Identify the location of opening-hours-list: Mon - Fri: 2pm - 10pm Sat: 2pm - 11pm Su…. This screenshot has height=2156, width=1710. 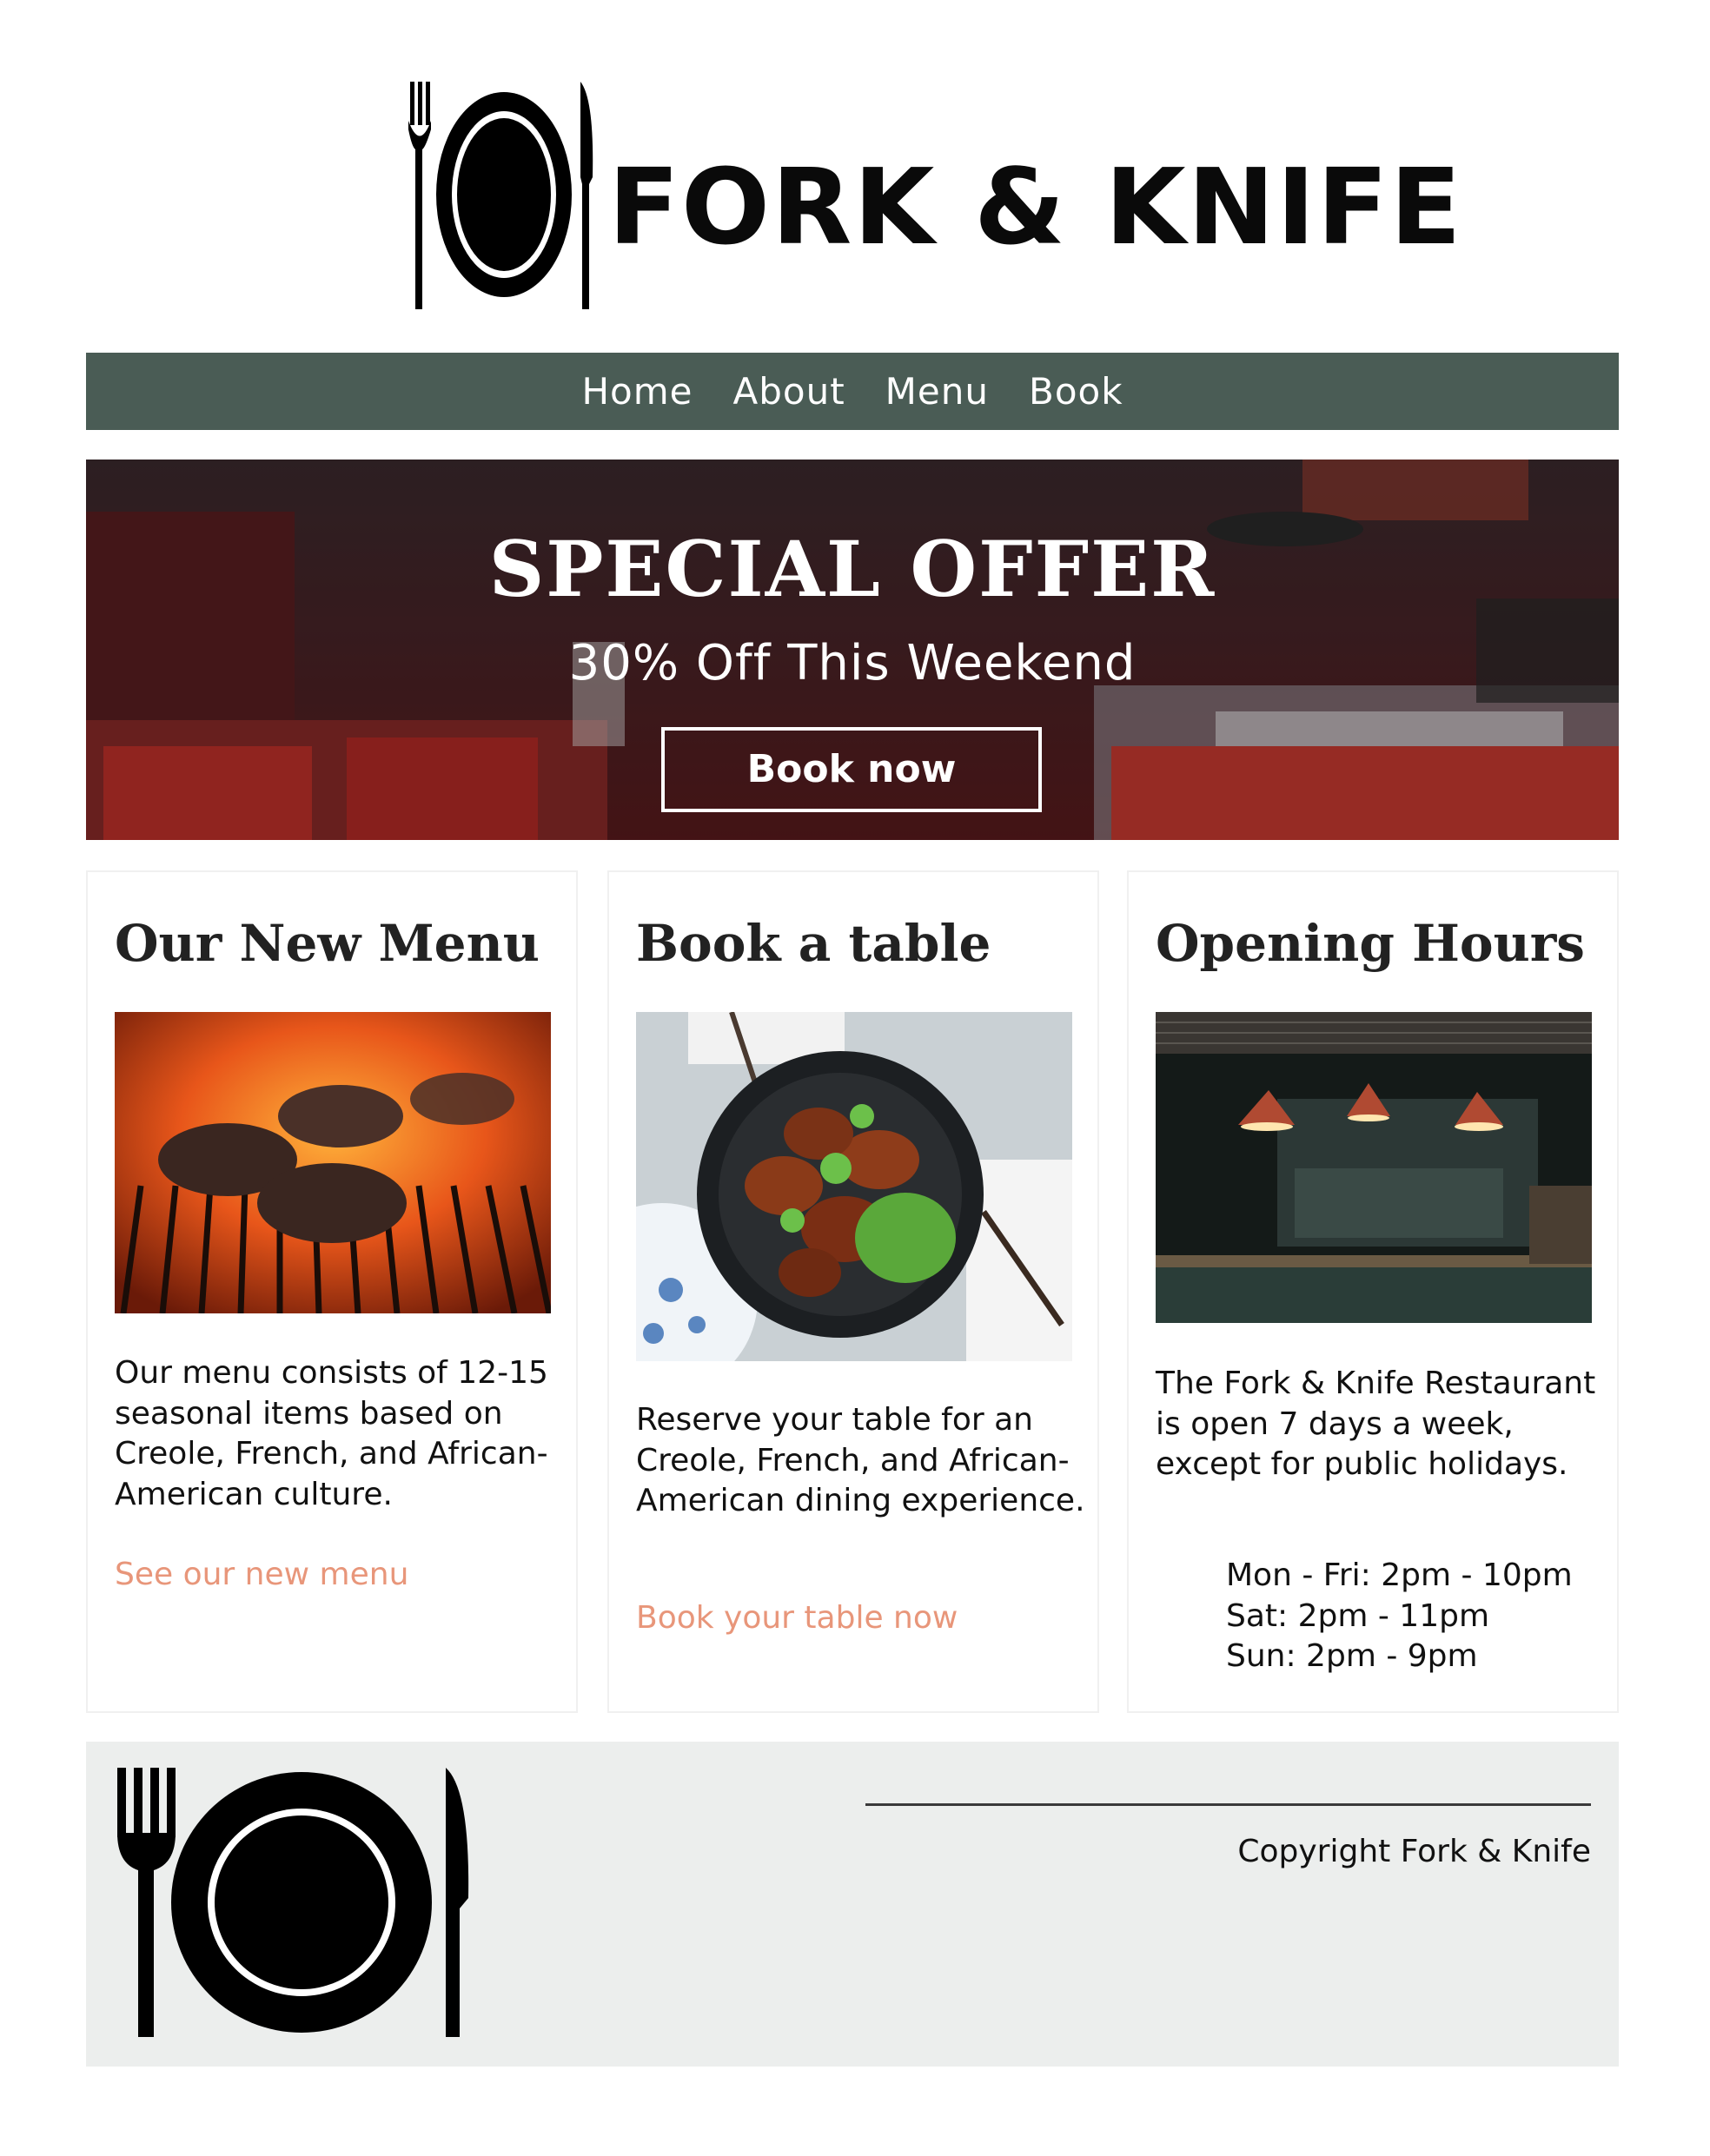
(1408, 1616).